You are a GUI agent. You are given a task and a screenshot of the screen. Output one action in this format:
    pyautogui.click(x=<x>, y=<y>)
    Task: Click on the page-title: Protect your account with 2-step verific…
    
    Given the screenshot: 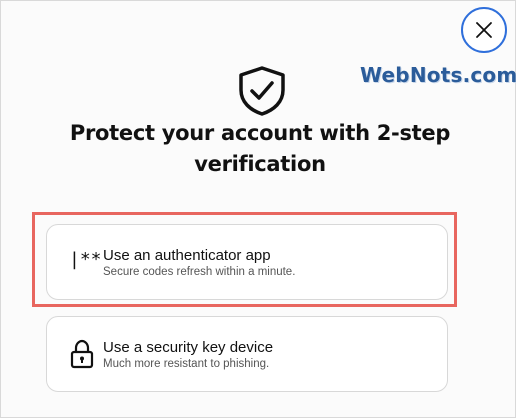 What is the action you would take?
    pyautogui.click(x=260, y=148)
    